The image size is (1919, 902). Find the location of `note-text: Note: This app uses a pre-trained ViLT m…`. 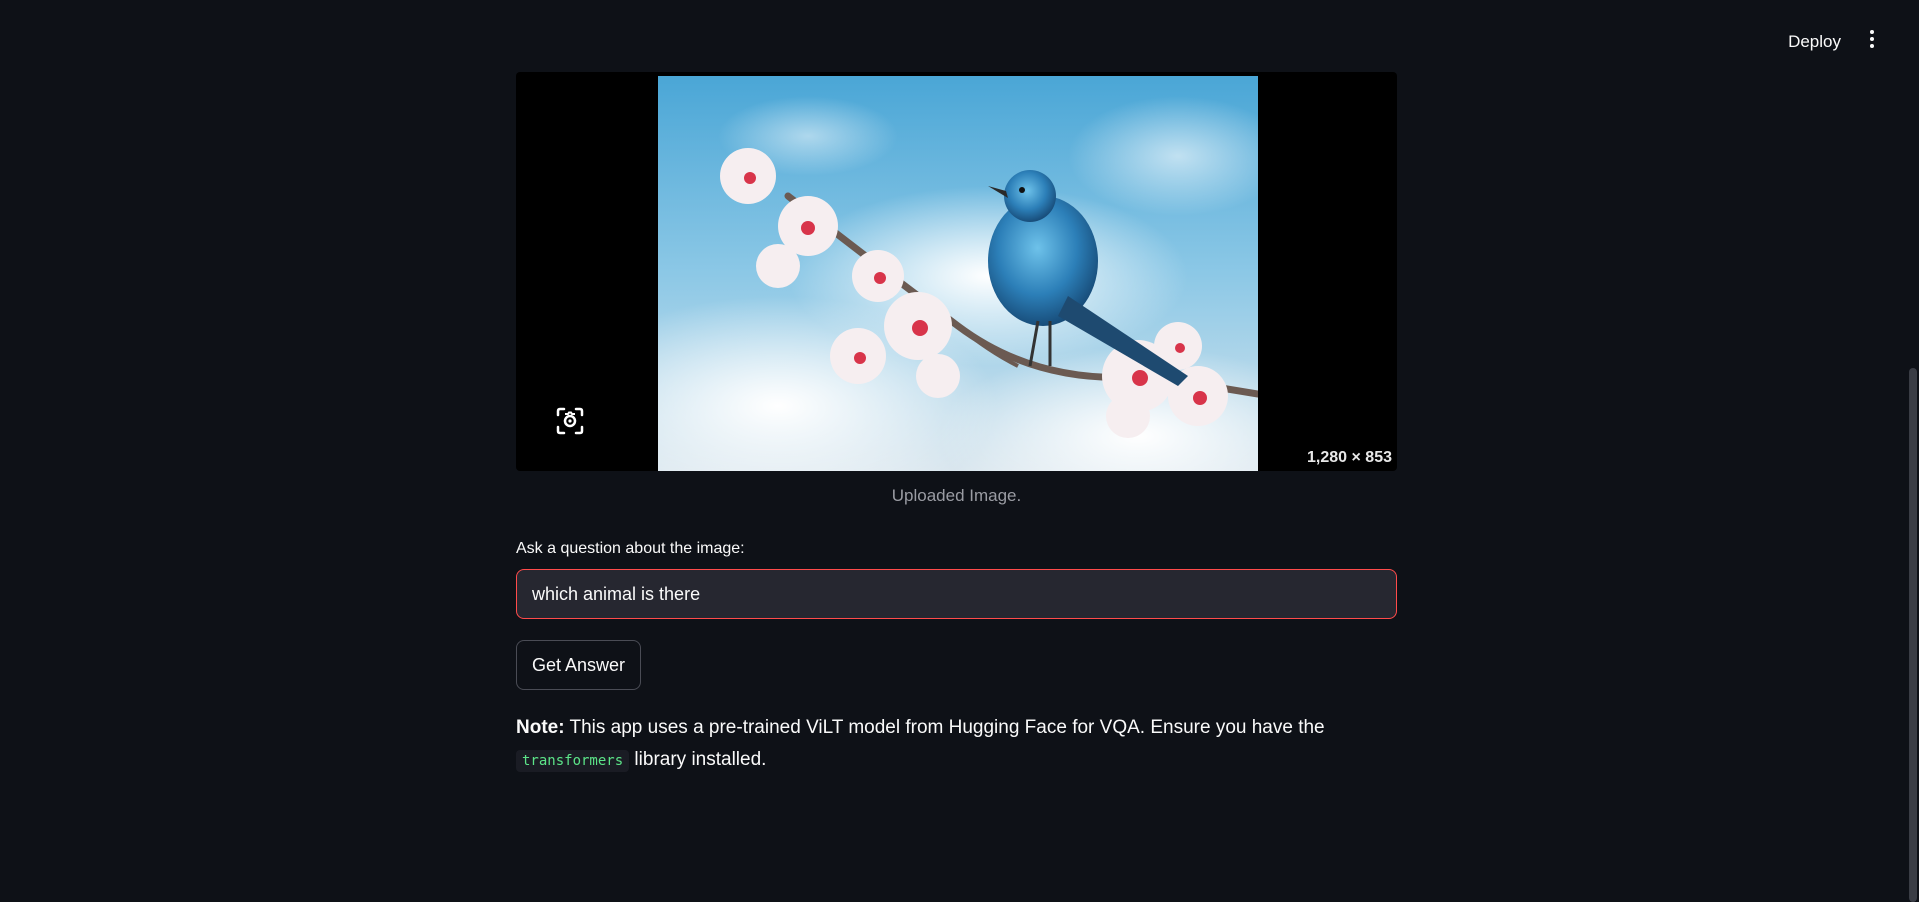

note-text: Note: This app uses a pre-trained ViLT m… is located at coordinates (956, 744).